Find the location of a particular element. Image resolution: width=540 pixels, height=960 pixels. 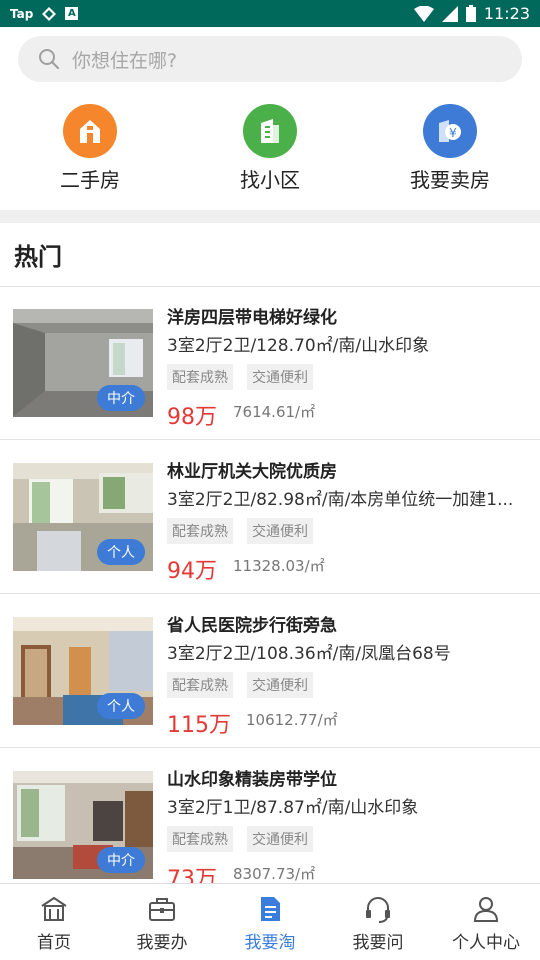

listing-price: 98万 is located at coordinates (192, 417).